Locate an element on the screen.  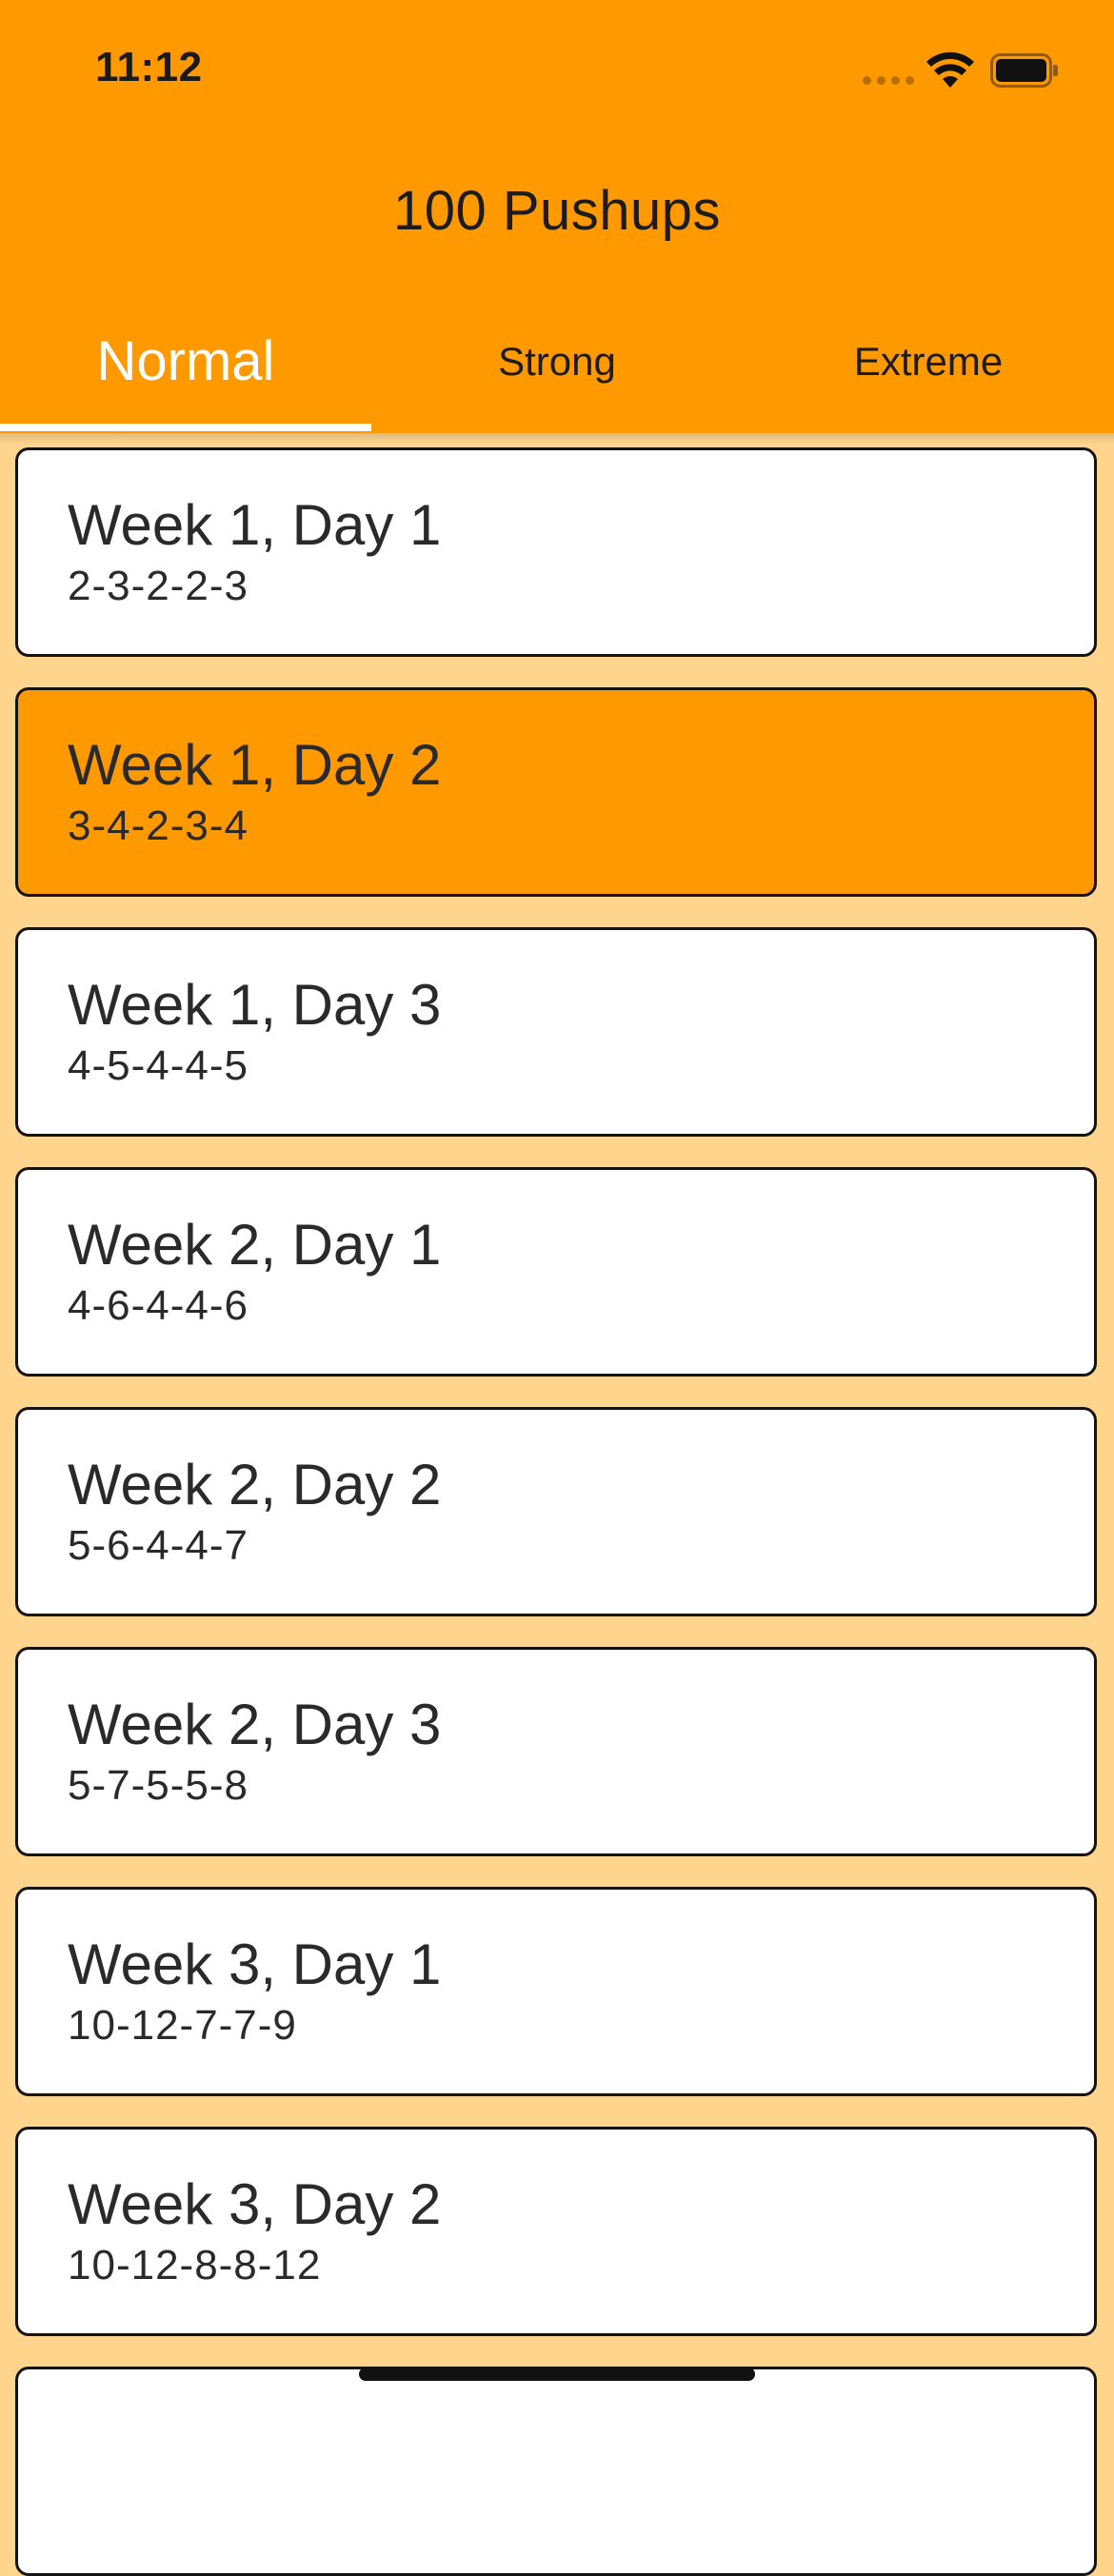
workout-title: Week 2, Day 3 is located at coordinates (255, 1724).